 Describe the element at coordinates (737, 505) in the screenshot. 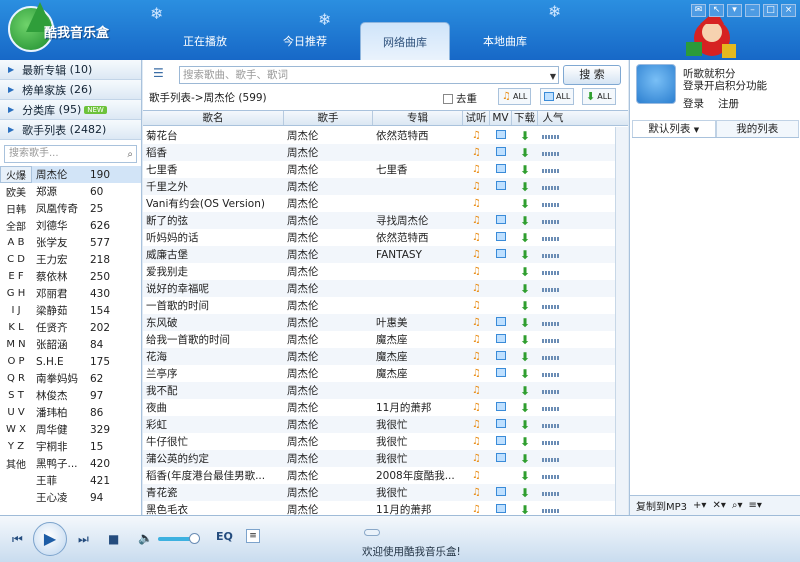

I see `find-icon: ⌕▾` at that location.